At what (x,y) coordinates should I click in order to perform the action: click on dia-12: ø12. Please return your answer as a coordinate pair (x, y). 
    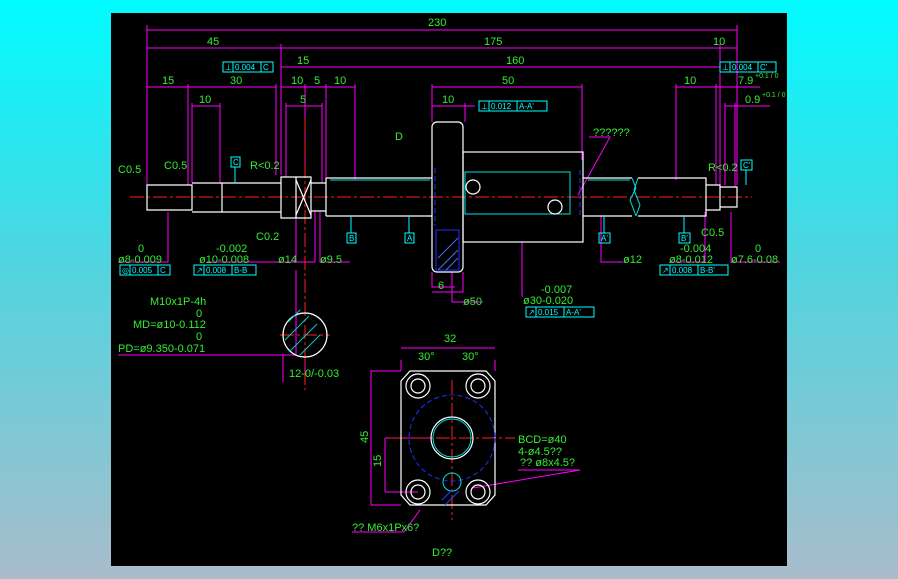
    Looking at the image, I should click on (632, 260).